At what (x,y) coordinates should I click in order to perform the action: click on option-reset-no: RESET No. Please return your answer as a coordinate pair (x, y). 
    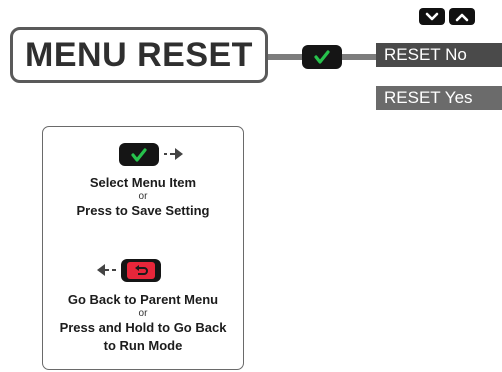
    Looking at the image, I should click on (439, 55).